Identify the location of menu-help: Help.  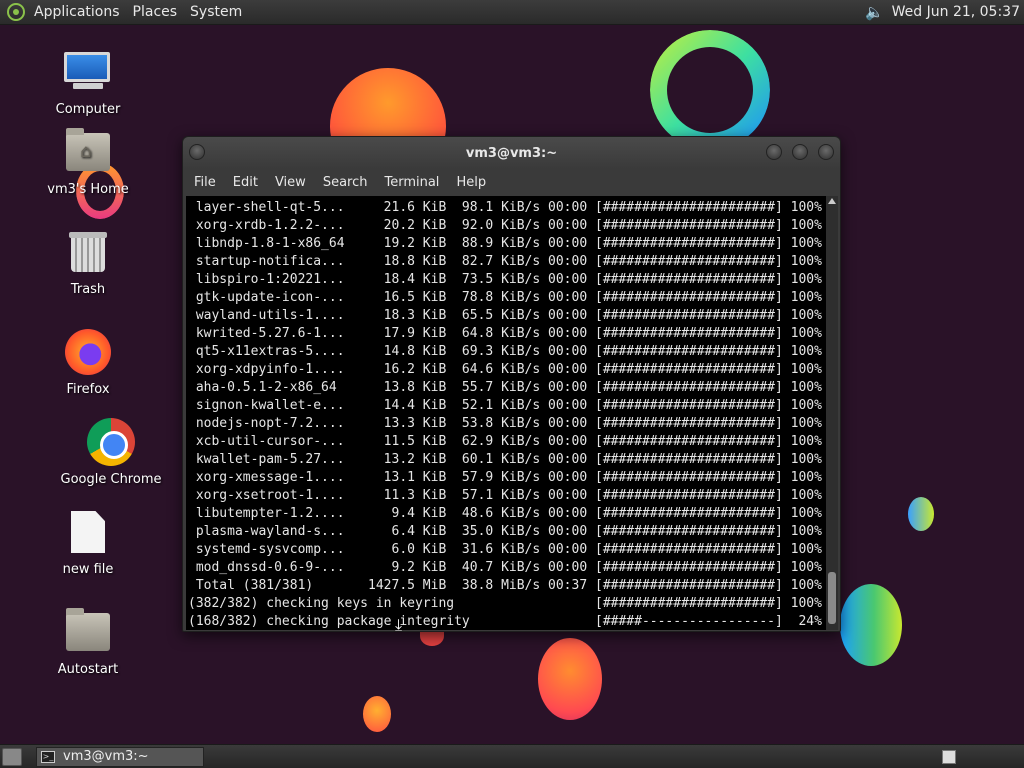
(471, 182).